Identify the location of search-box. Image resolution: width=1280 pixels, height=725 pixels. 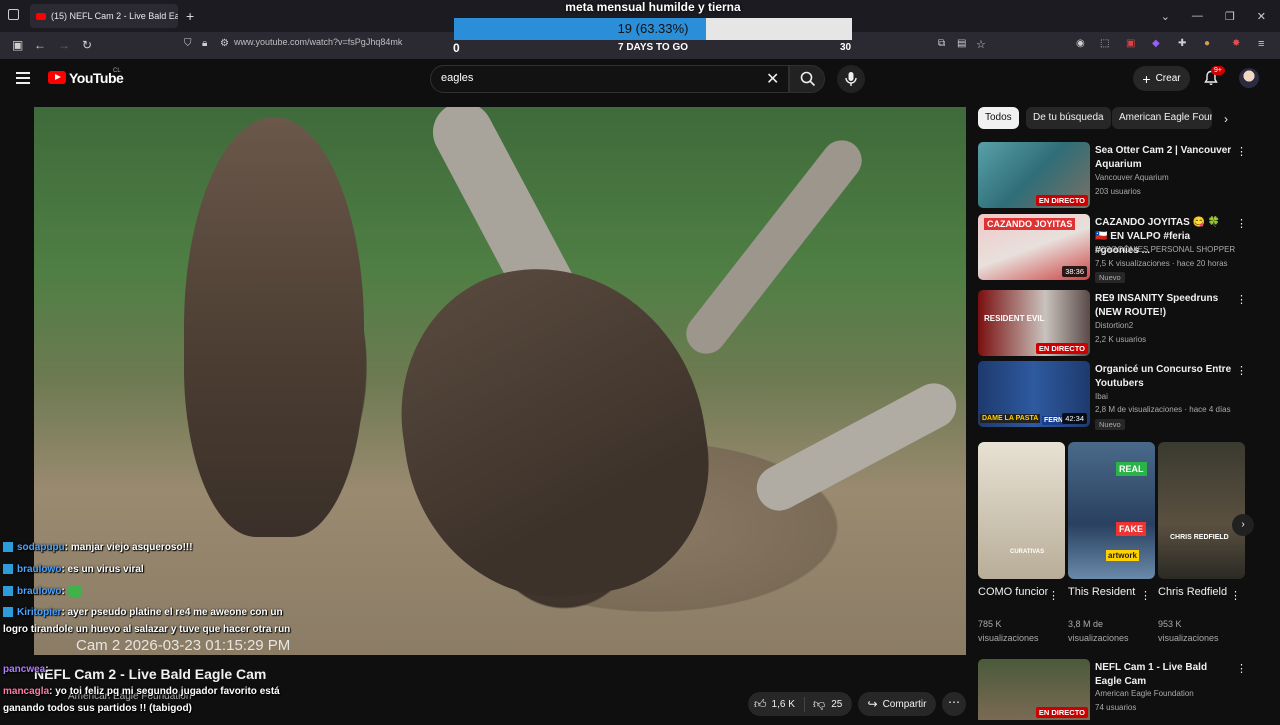
(609, 79).